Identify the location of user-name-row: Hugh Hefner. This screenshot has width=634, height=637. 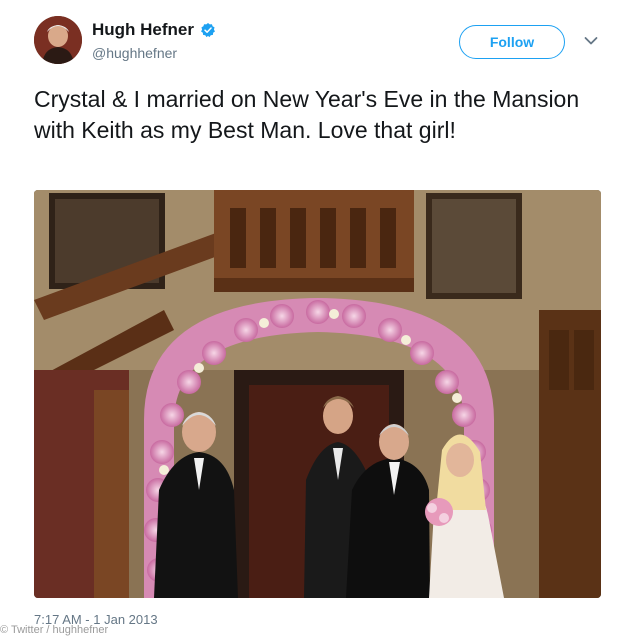
(154, 30).